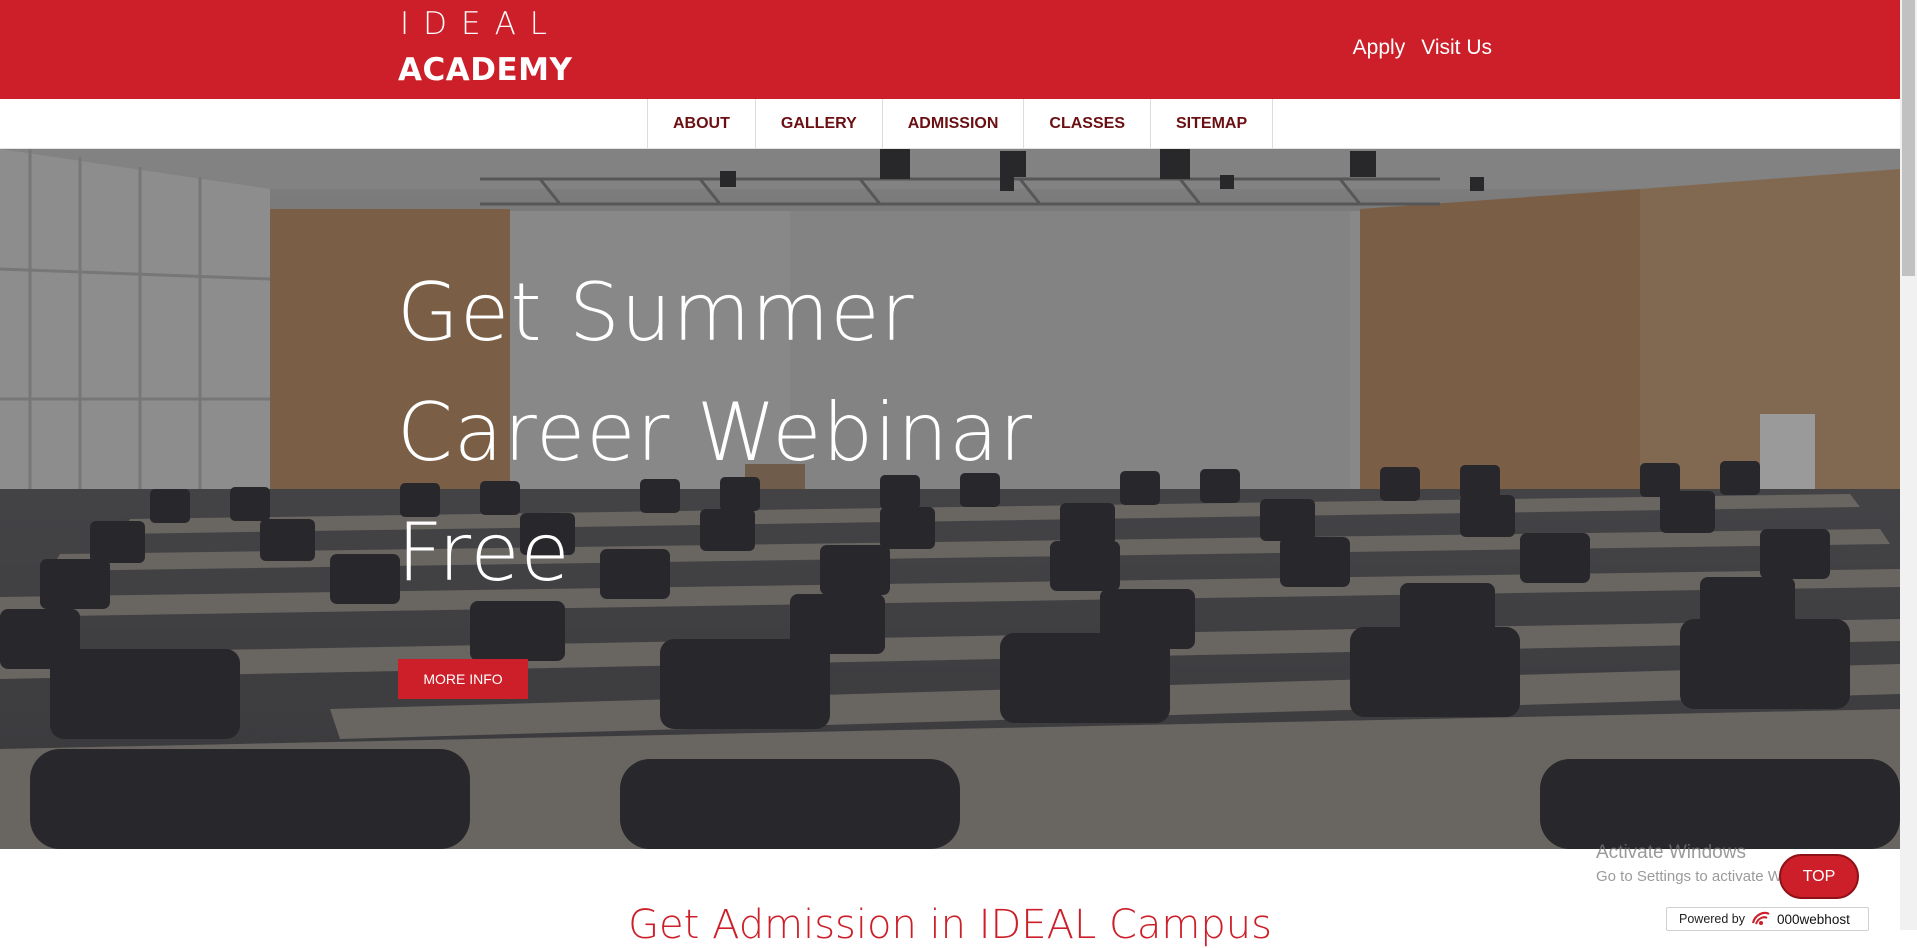 The image size is (1917, 948). Describe the element at coordinates (950, 925) in the screenshot. I see `admission-section-title: Get Admission in IDEAL Campus` at that location.